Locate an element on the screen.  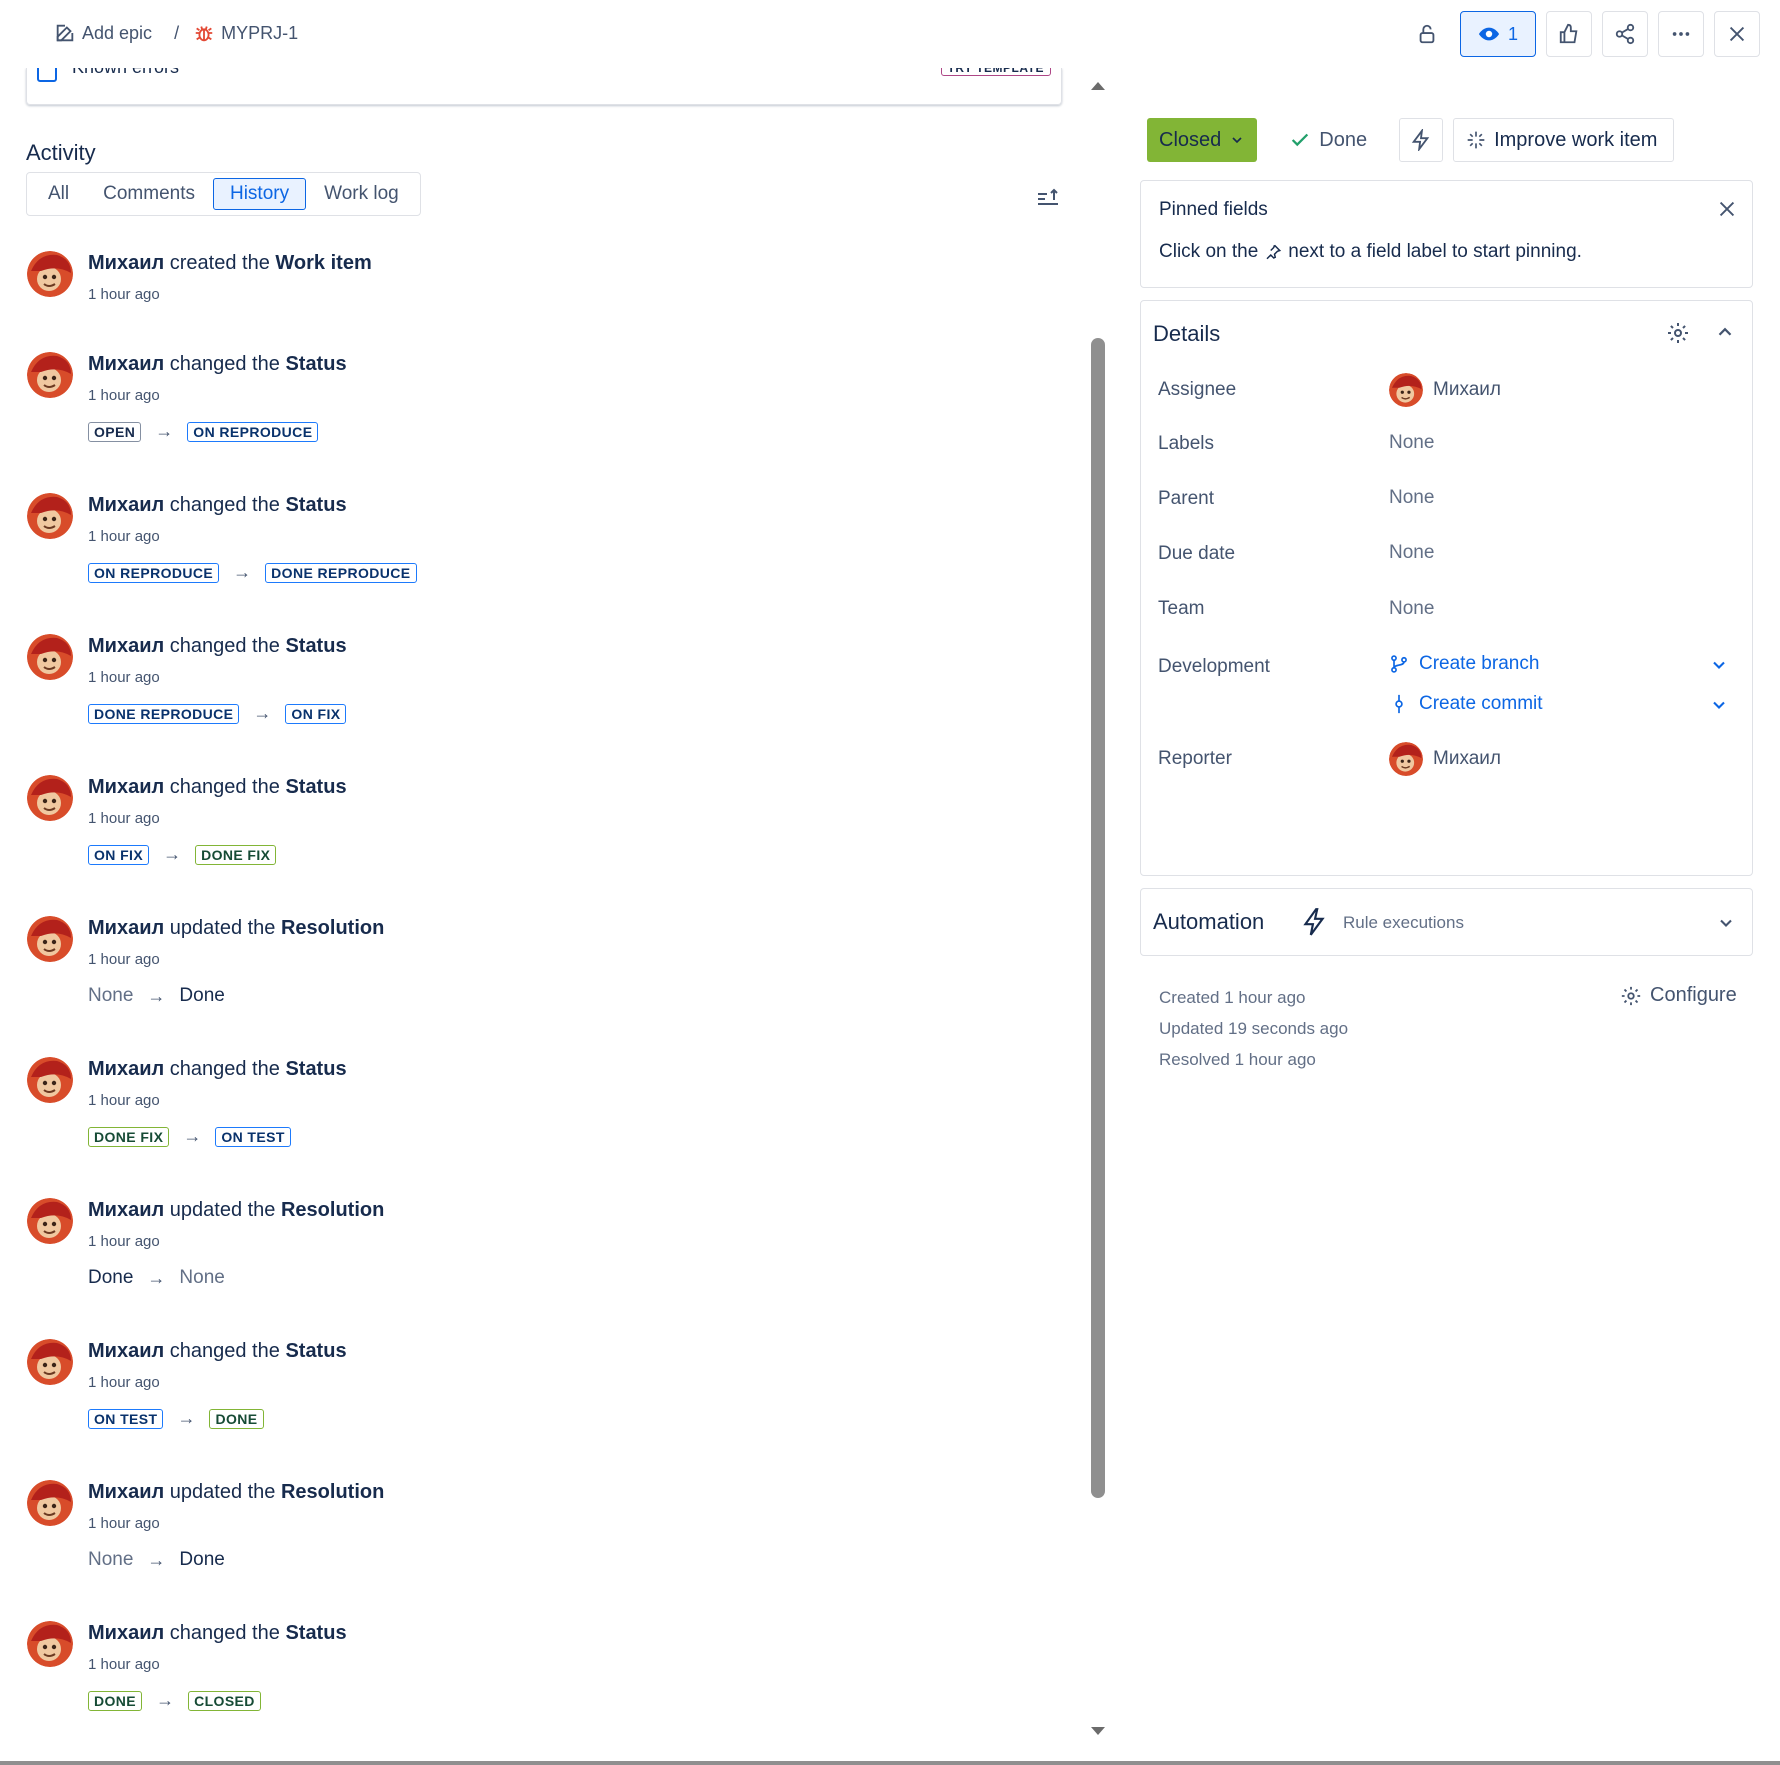
share-button is located at coordinates (1625, 34).